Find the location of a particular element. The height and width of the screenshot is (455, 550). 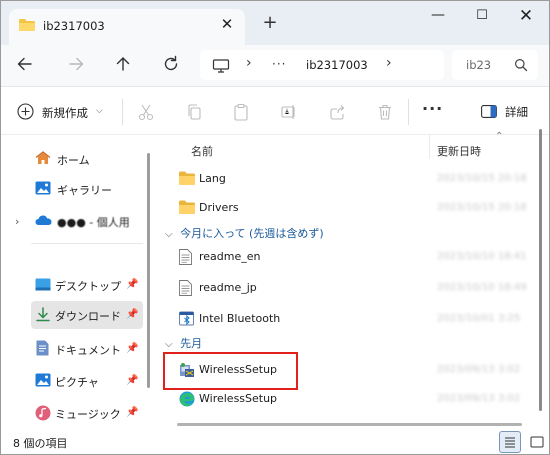

file-row: readme_jp 2023/10/10 18:49 is located at coordinates (353, 288).